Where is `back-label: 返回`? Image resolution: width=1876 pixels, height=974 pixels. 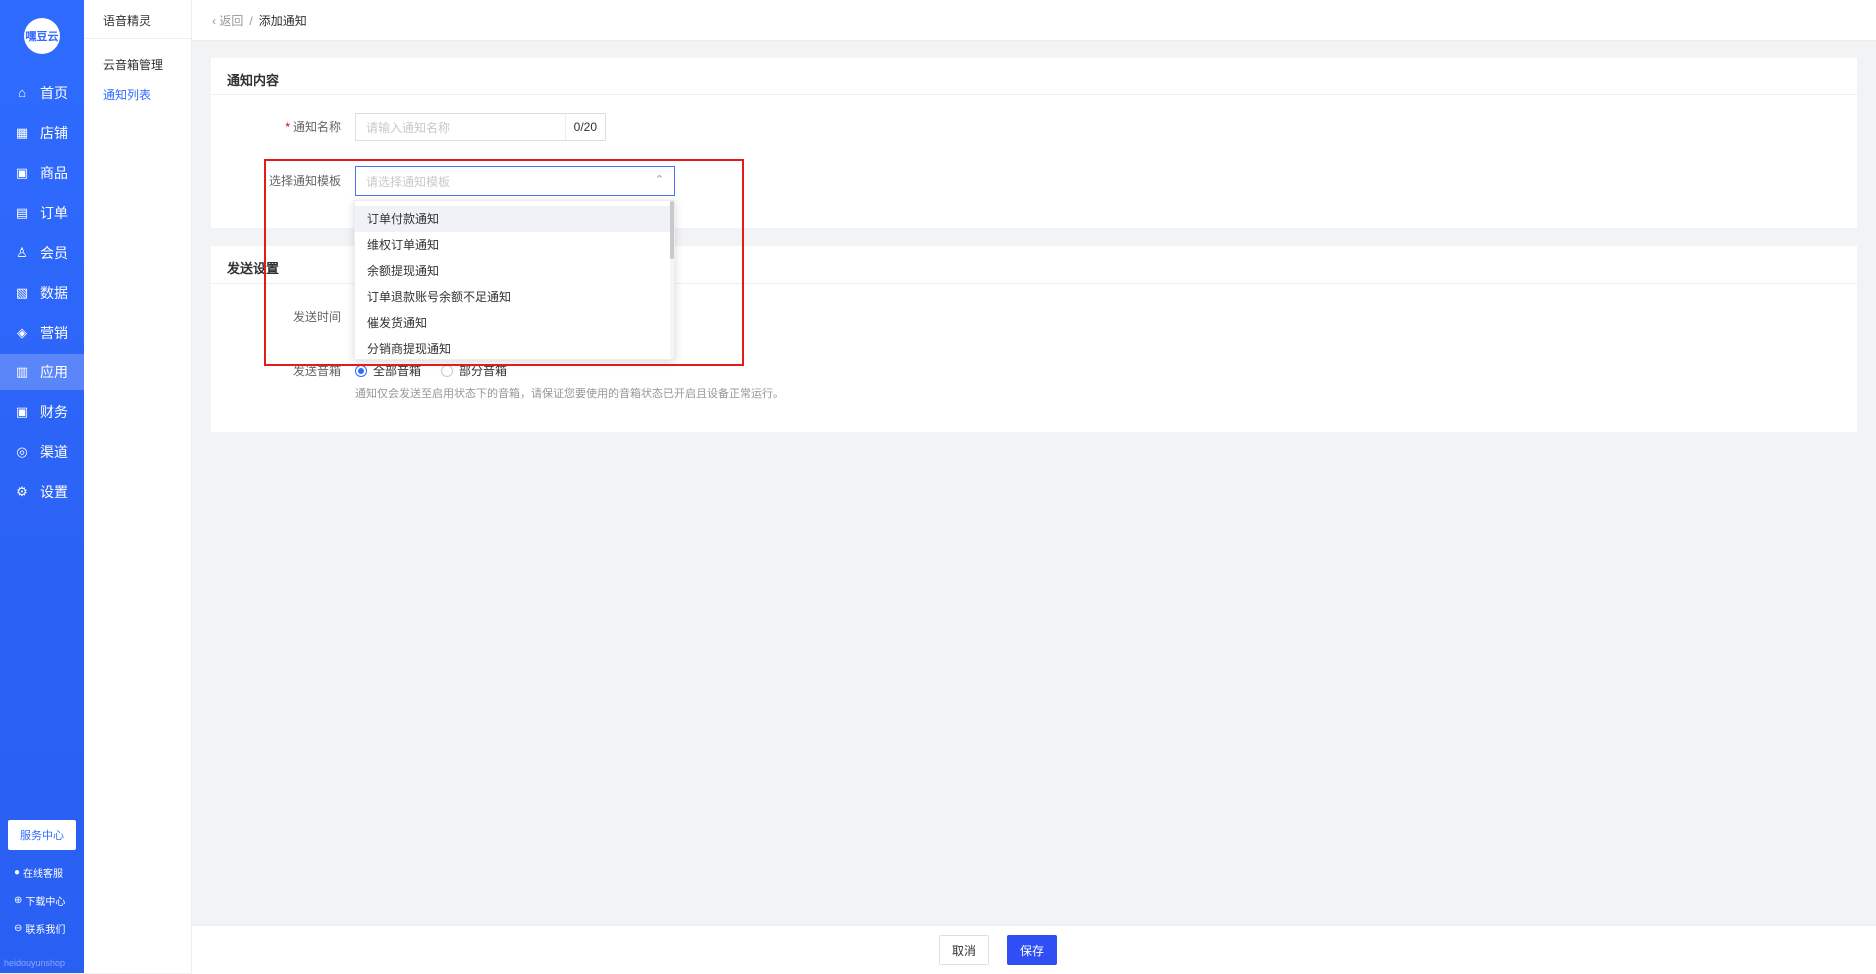
back-label: 返回 is located at coordinates (231, 21).